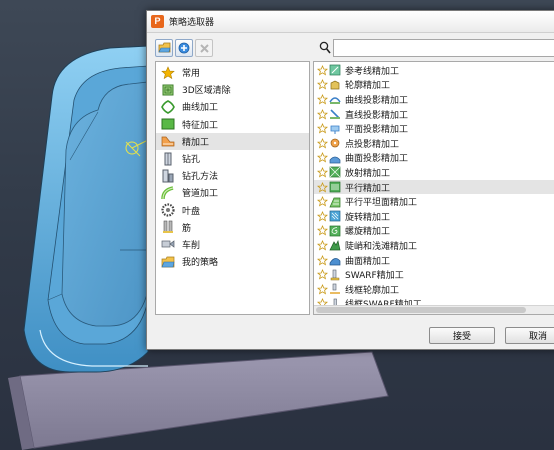  Describe the element at coordinates (191, 211) in the screenshot. I see `category-label: 叶盘` at that location.